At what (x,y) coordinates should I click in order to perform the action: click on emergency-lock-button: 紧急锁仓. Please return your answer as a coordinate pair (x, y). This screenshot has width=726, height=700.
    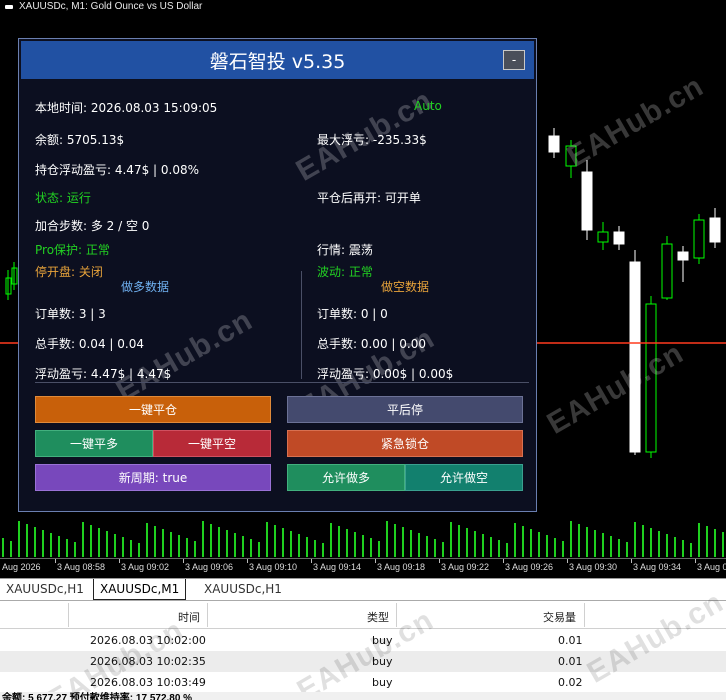
    Looking at the image, I should click on (405, 443).